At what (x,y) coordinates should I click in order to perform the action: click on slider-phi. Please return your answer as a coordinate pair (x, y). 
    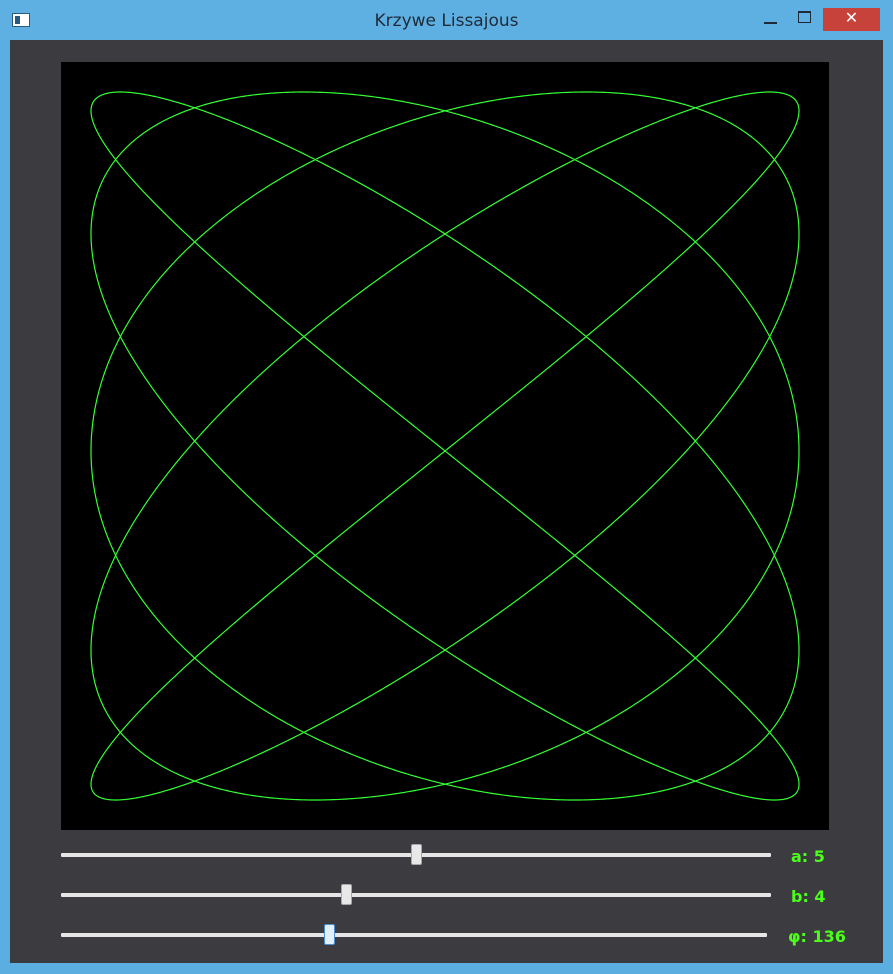
    Looking at the image, I should click on (415, 935).